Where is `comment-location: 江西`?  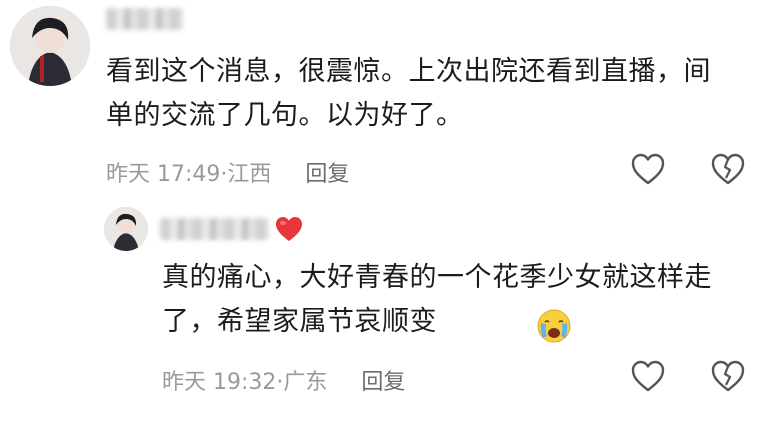 comment-location: 江西 is located at coordinates (249, 174).